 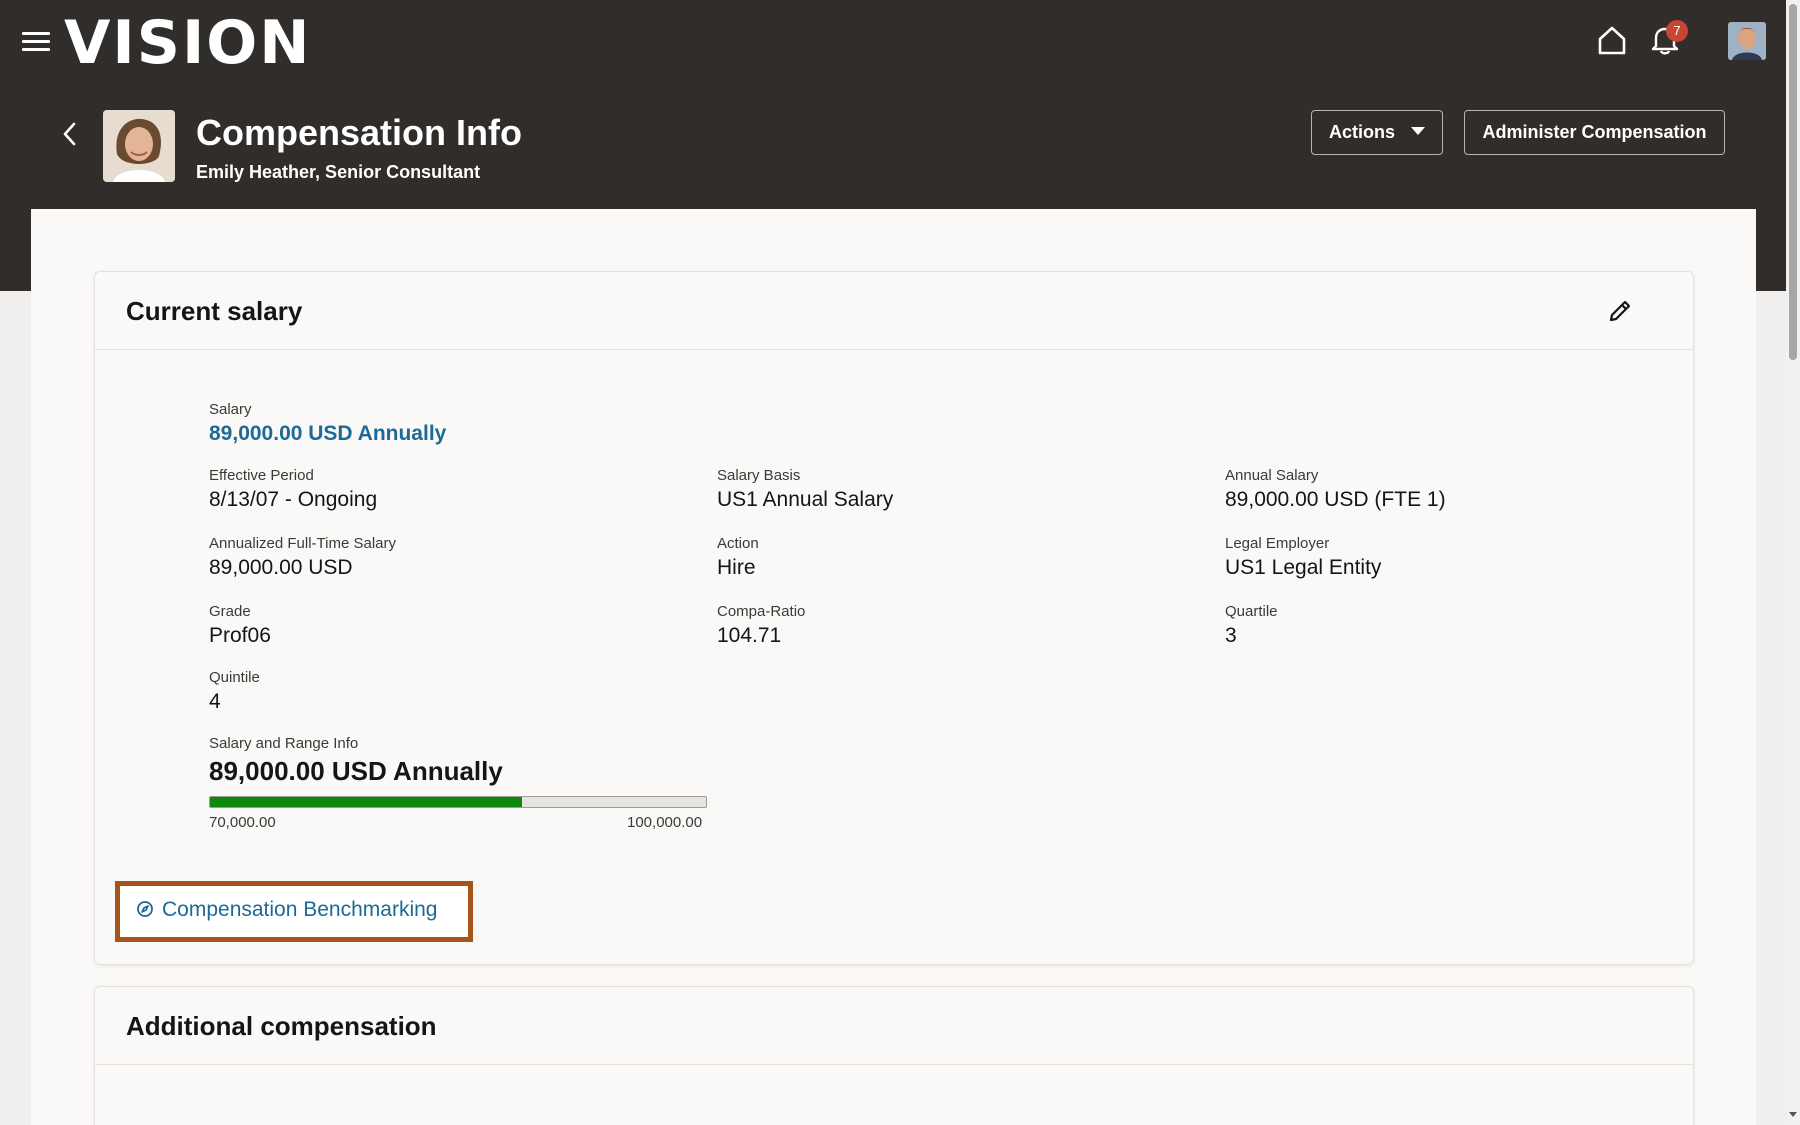 I want to click on compa-ratio-label: Compa-Ratio, so click(x=761, y=611).